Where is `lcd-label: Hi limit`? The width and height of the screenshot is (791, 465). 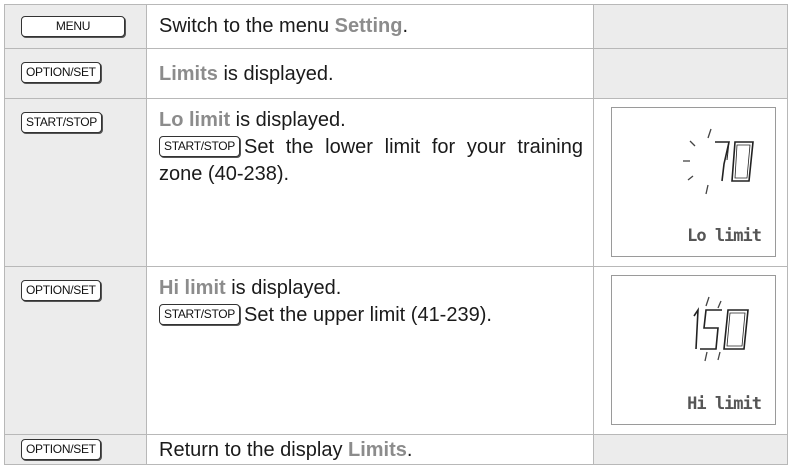
lcd-label: Hi limit is located at coordinates (724, 404).